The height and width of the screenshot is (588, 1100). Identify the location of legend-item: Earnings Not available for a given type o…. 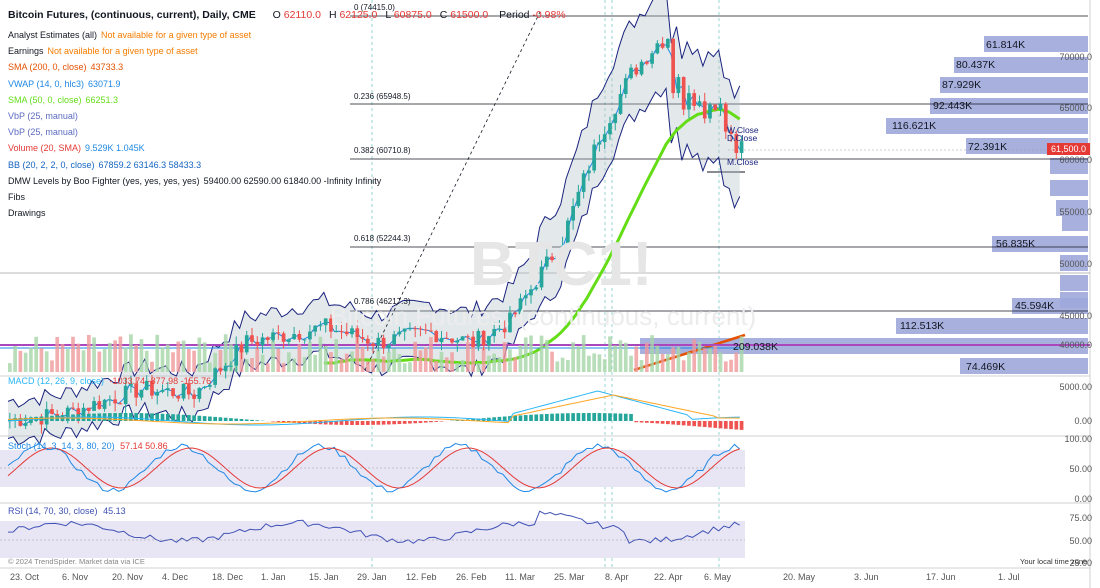
(103, 51).